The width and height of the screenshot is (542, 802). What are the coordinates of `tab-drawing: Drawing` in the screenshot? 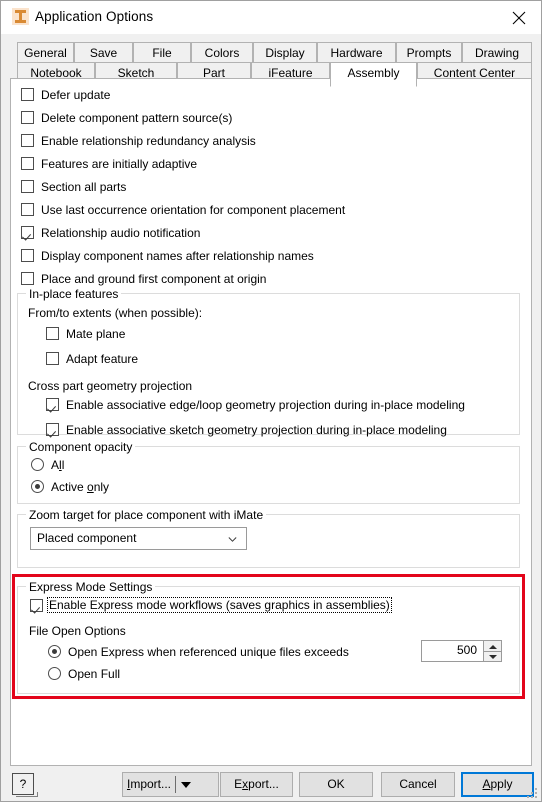 It's located at (497, 53).